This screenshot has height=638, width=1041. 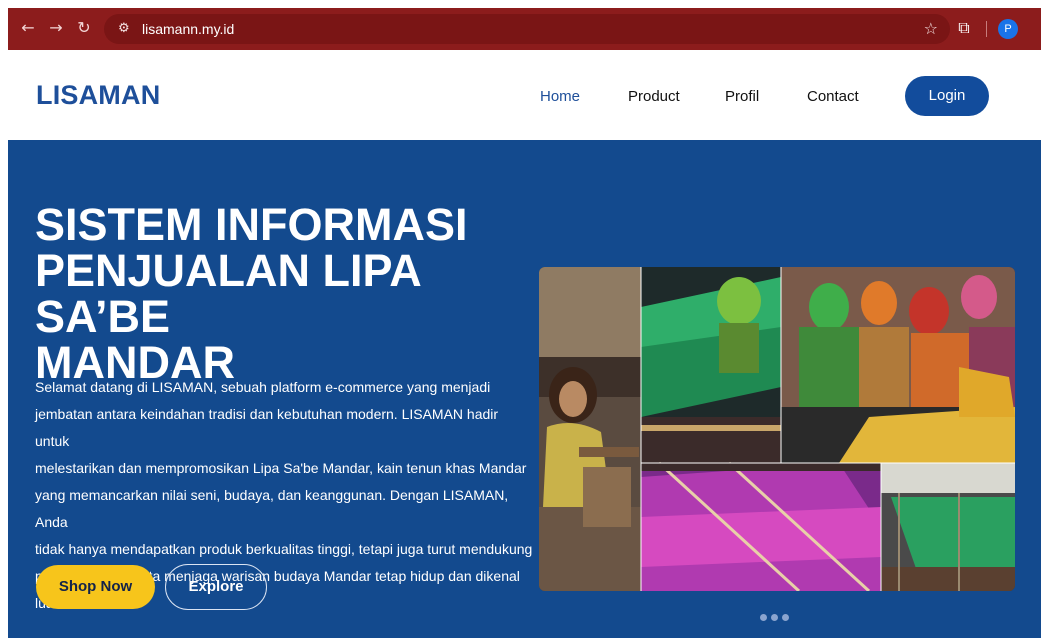 What do you see at coordinates (560, 96) in the screenshot?
I see `nav-home: Home` at bounding box center [560, 96].